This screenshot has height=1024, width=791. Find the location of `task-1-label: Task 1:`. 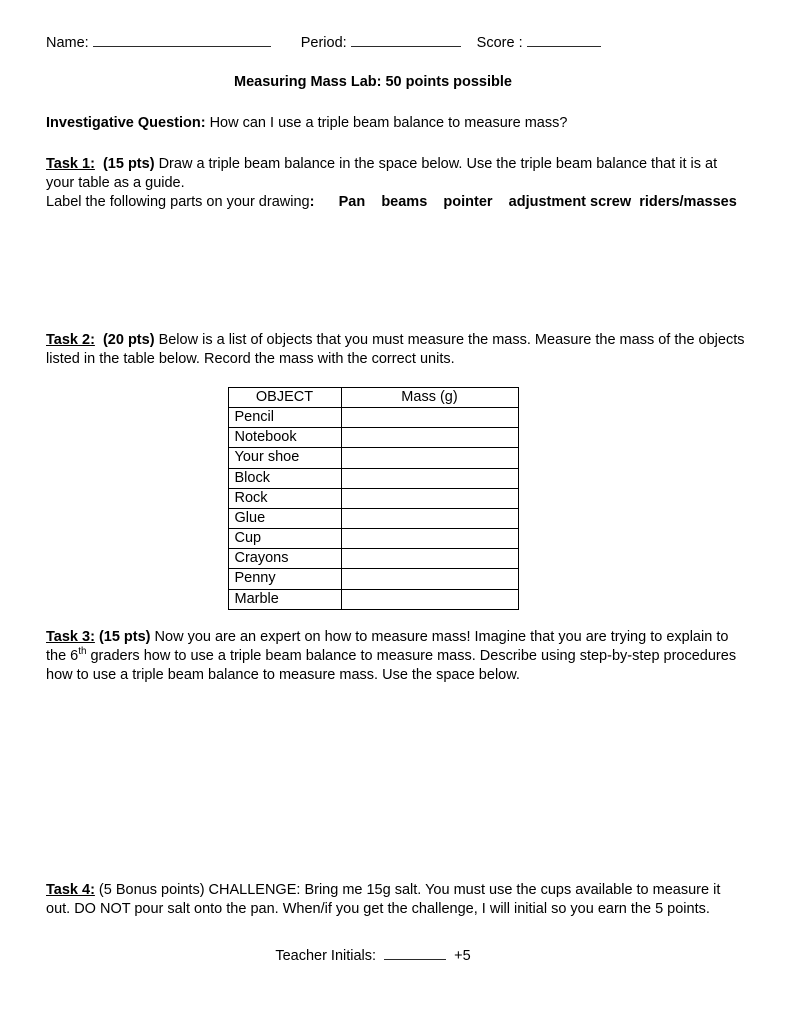

task-1-label: Task 1: is located at coordinates (70, 164).